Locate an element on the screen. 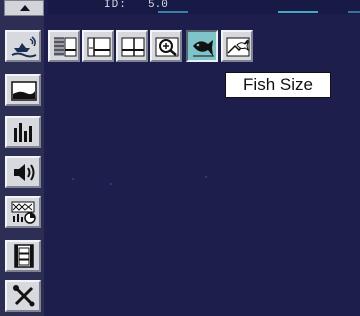 The image size is (360, 316). zoom-in-button is located at coordinates (166, 46).